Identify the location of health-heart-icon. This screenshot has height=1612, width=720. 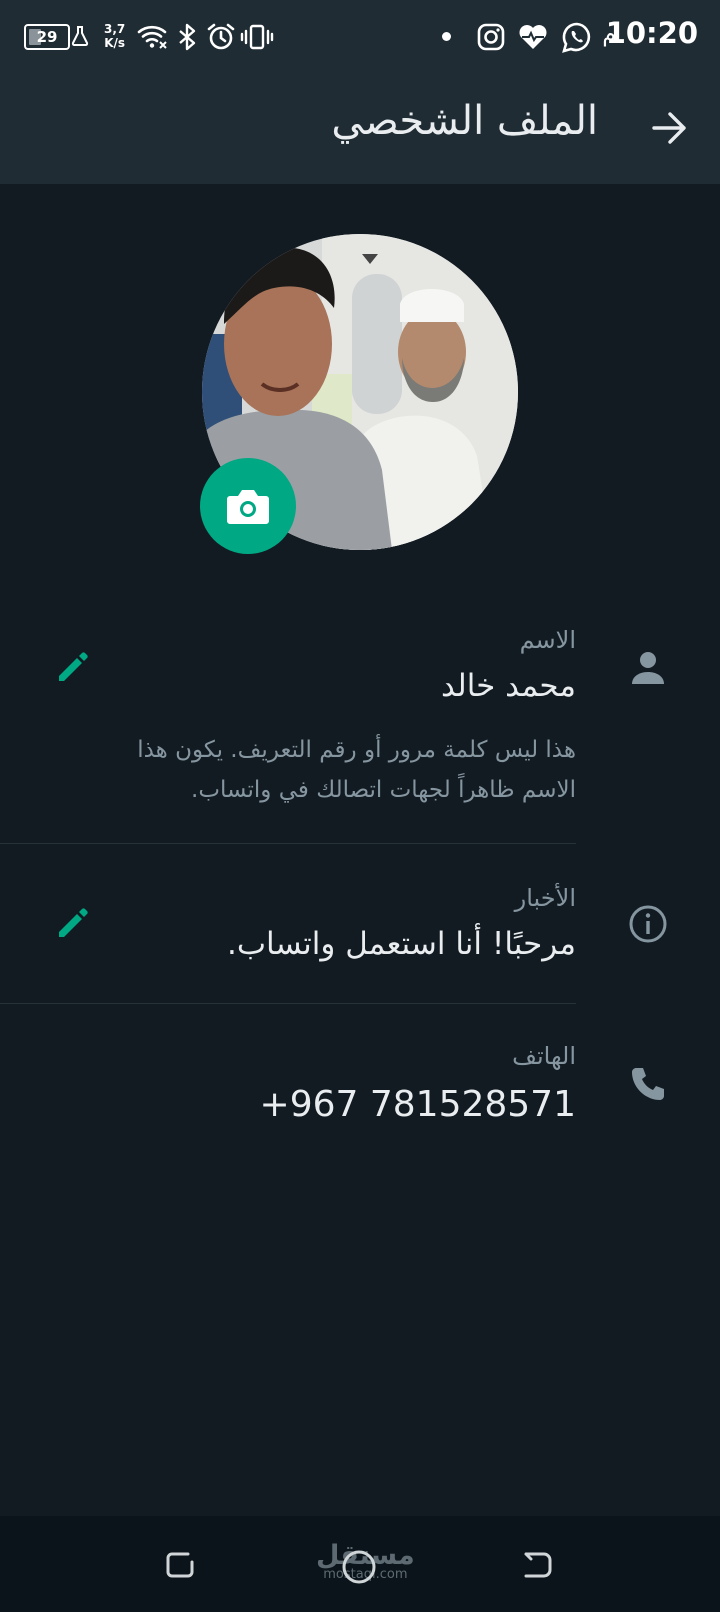
(533, 37).